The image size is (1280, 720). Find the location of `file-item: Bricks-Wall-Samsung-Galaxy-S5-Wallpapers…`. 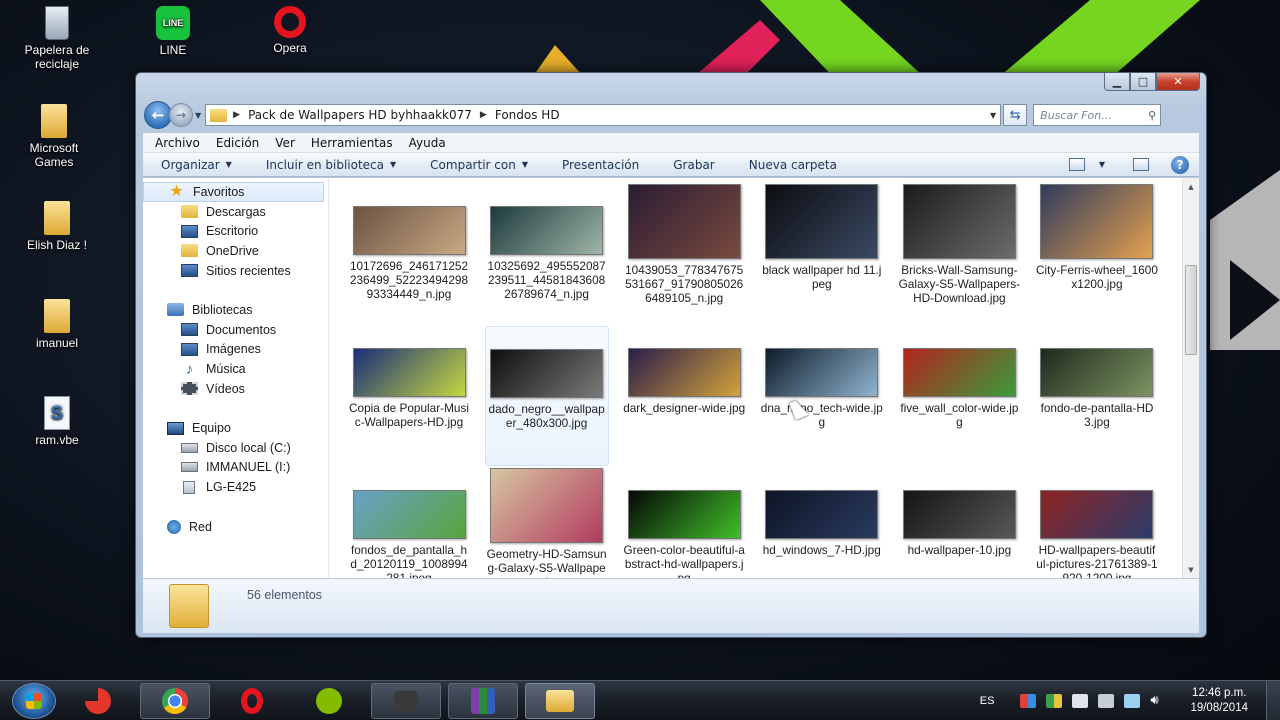

file-item: Bricks-Wall-Samsung-Galaxy-S5-Wallpapers… is located at coordinates (959, 254).